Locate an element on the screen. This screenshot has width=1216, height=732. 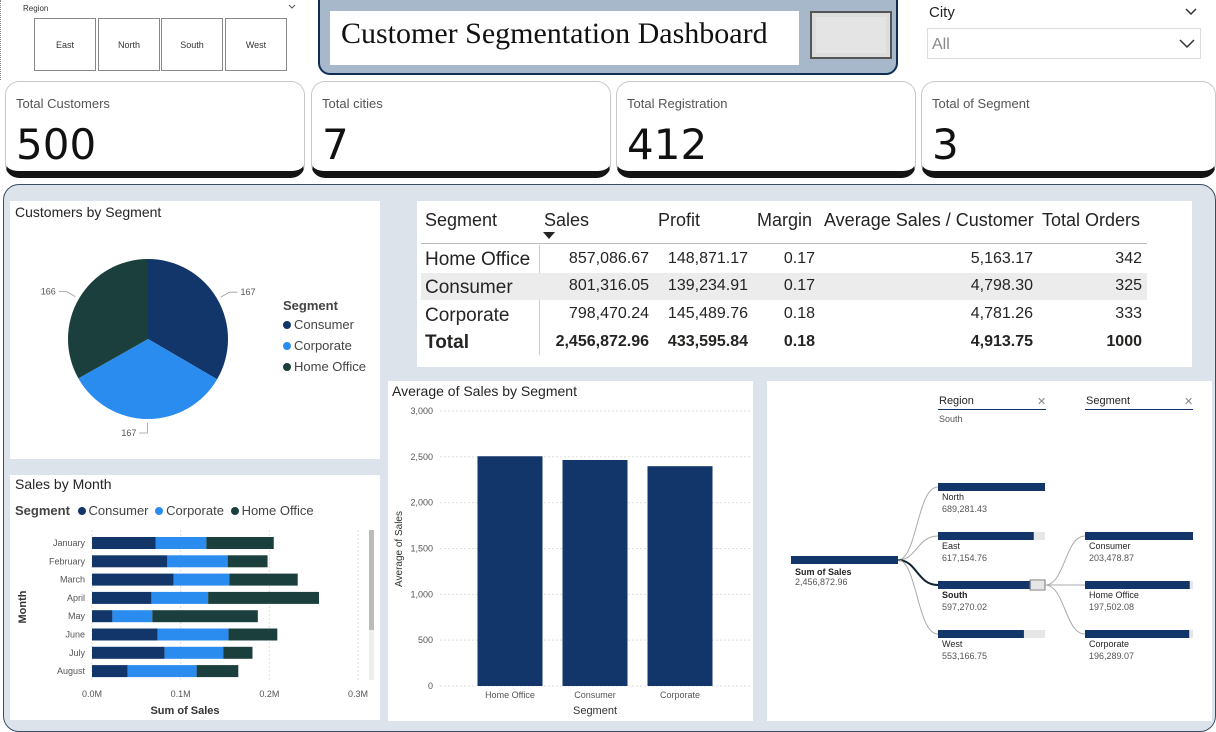
kpi-value: 500 is located at coordinates (56, 144).